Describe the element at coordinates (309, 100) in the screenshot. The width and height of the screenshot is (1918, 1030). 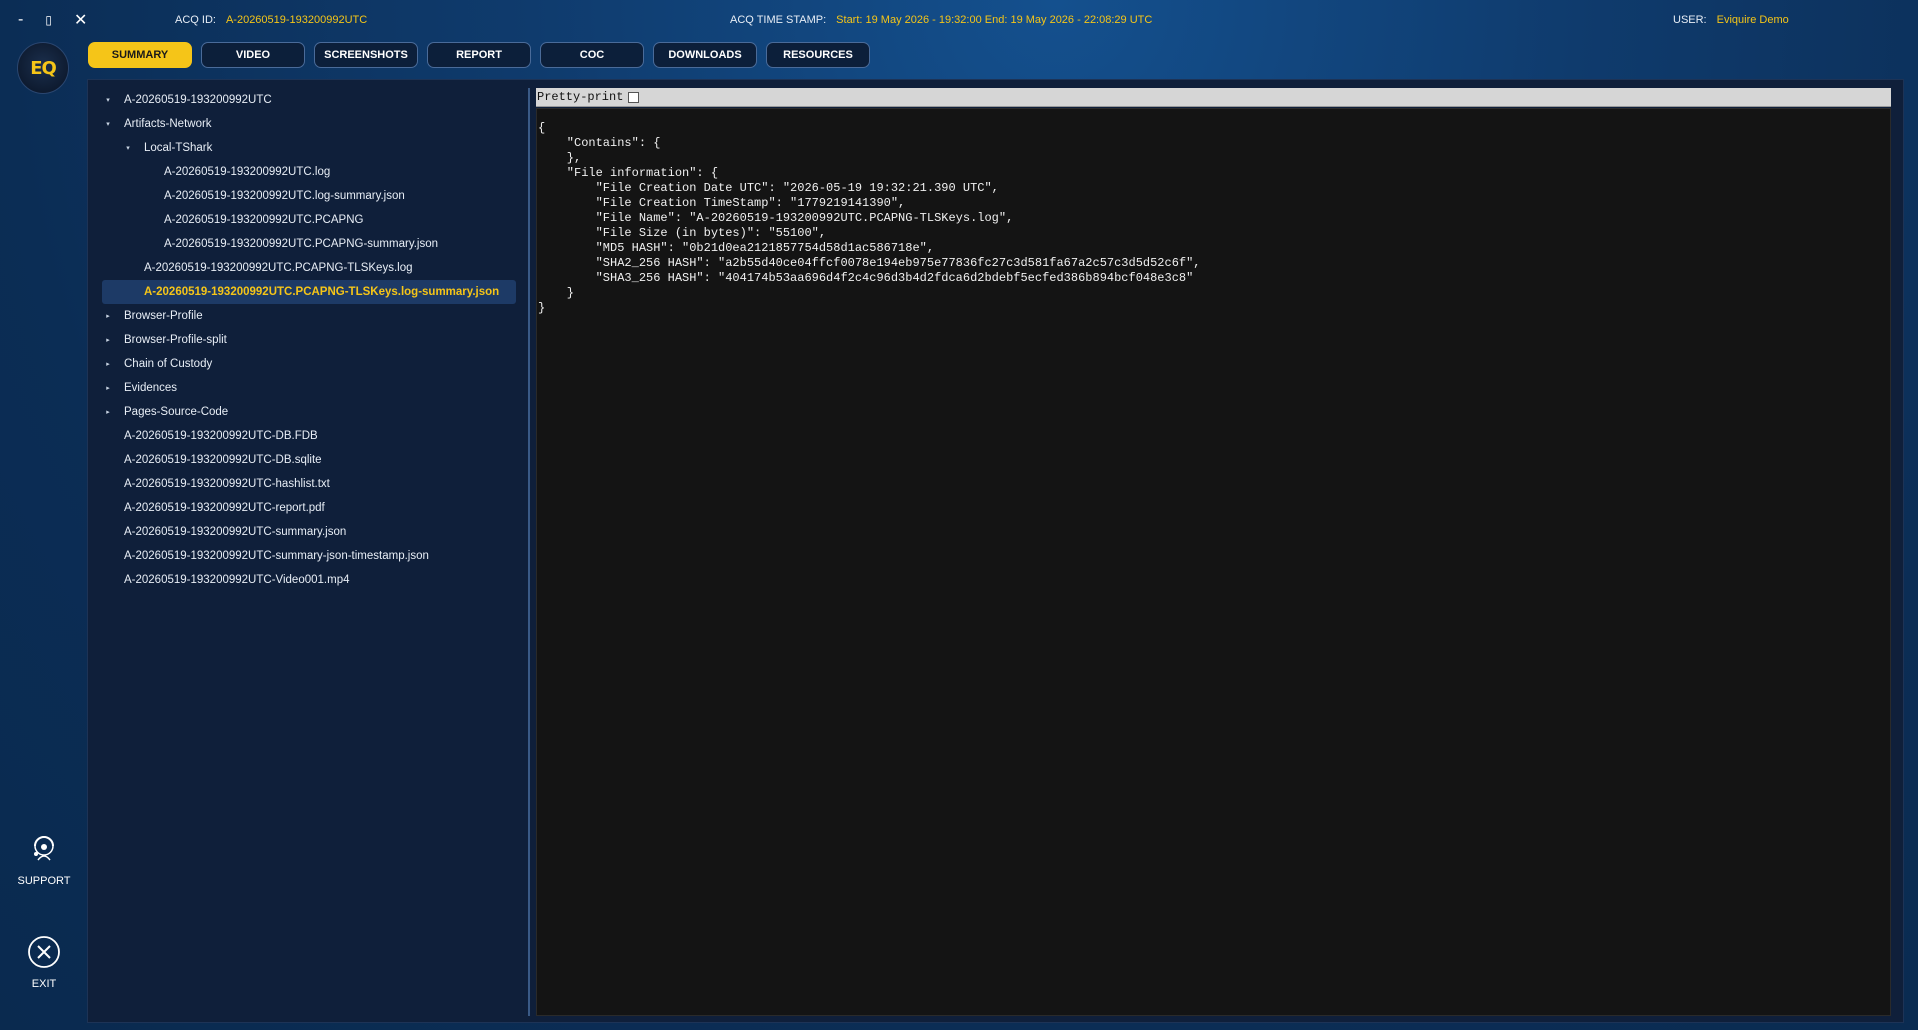
I see `tree-item: ▾ A-20260519-193200992UTC` at that location.